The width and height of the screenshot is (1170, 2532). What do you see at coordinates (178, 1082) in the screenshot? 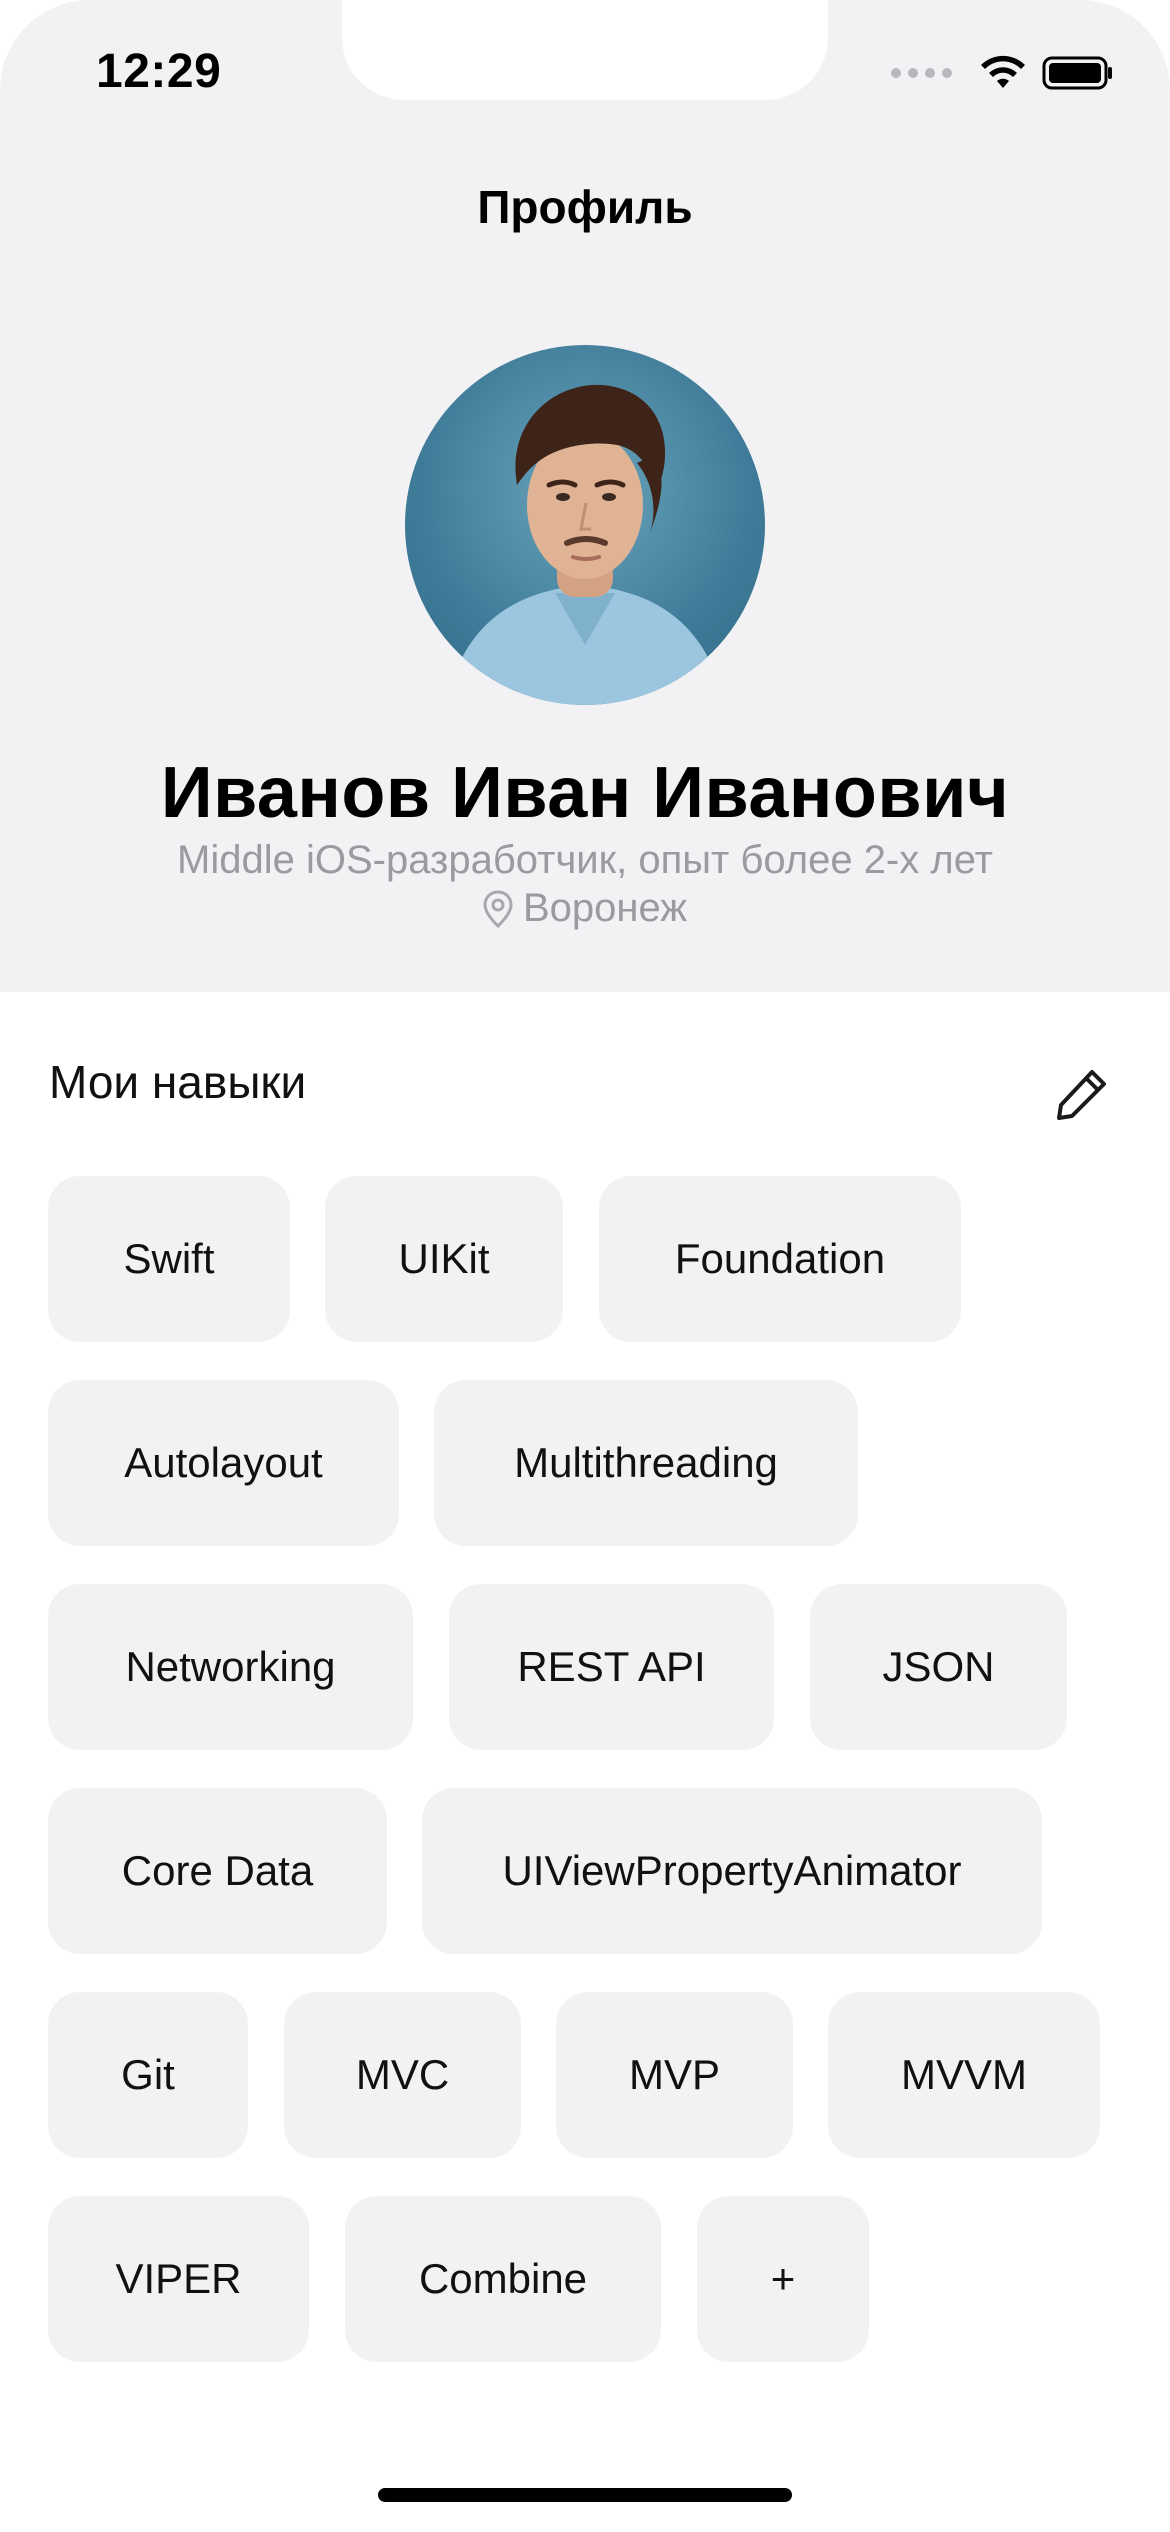
I see `skills-section-title: Мои навыки` at bounding box center [178, 1082].